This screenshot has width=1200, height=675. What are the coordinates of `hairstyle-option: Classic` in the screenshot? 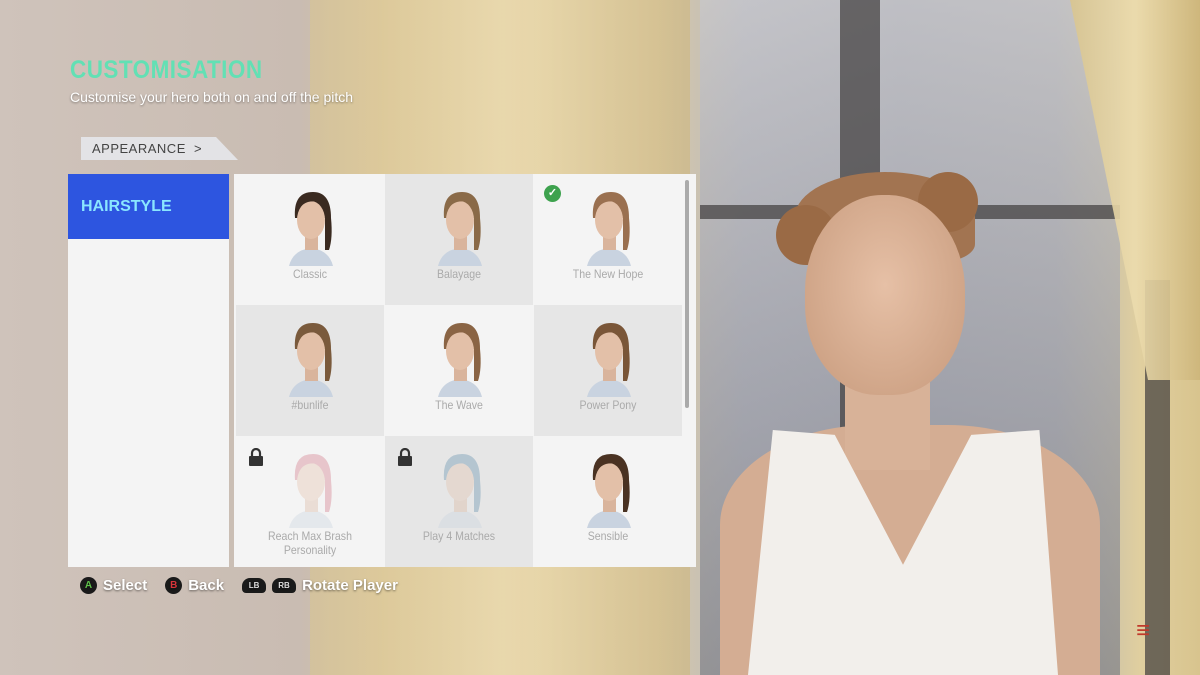 It's located at (310, 239).